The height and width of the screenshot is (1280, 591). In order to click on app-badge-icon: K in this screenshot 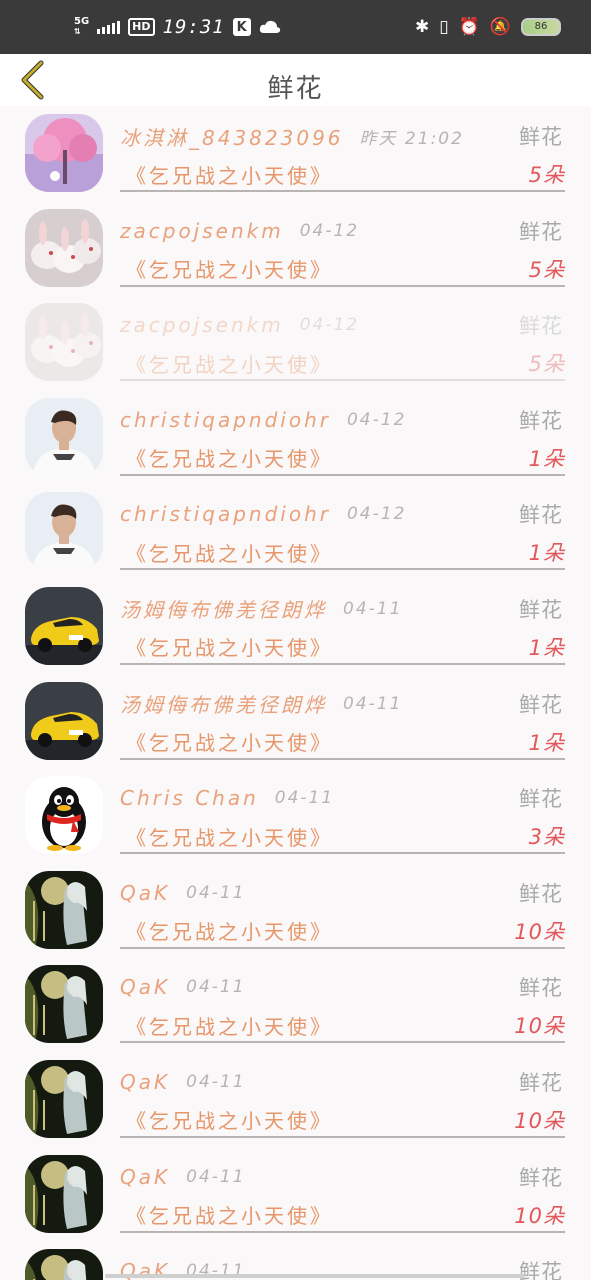, I will do `click(241, 27)`.